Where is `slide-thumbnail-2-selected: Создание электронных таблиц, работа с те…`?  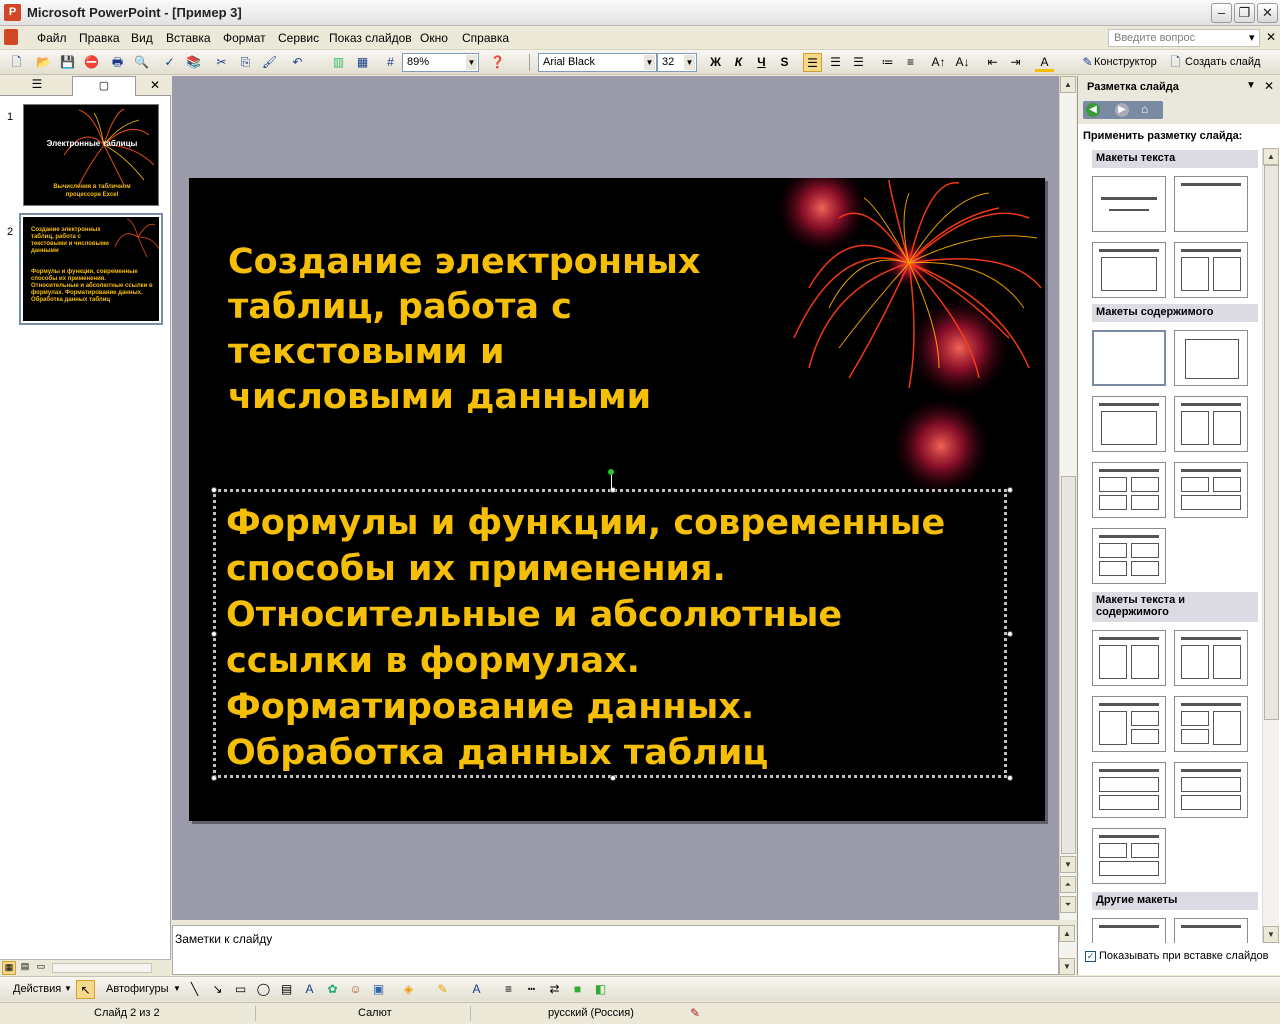
slide-thumbnail-2-selected: Создание электронных таблиц, работа с те… is located at coordinates (91, 269).